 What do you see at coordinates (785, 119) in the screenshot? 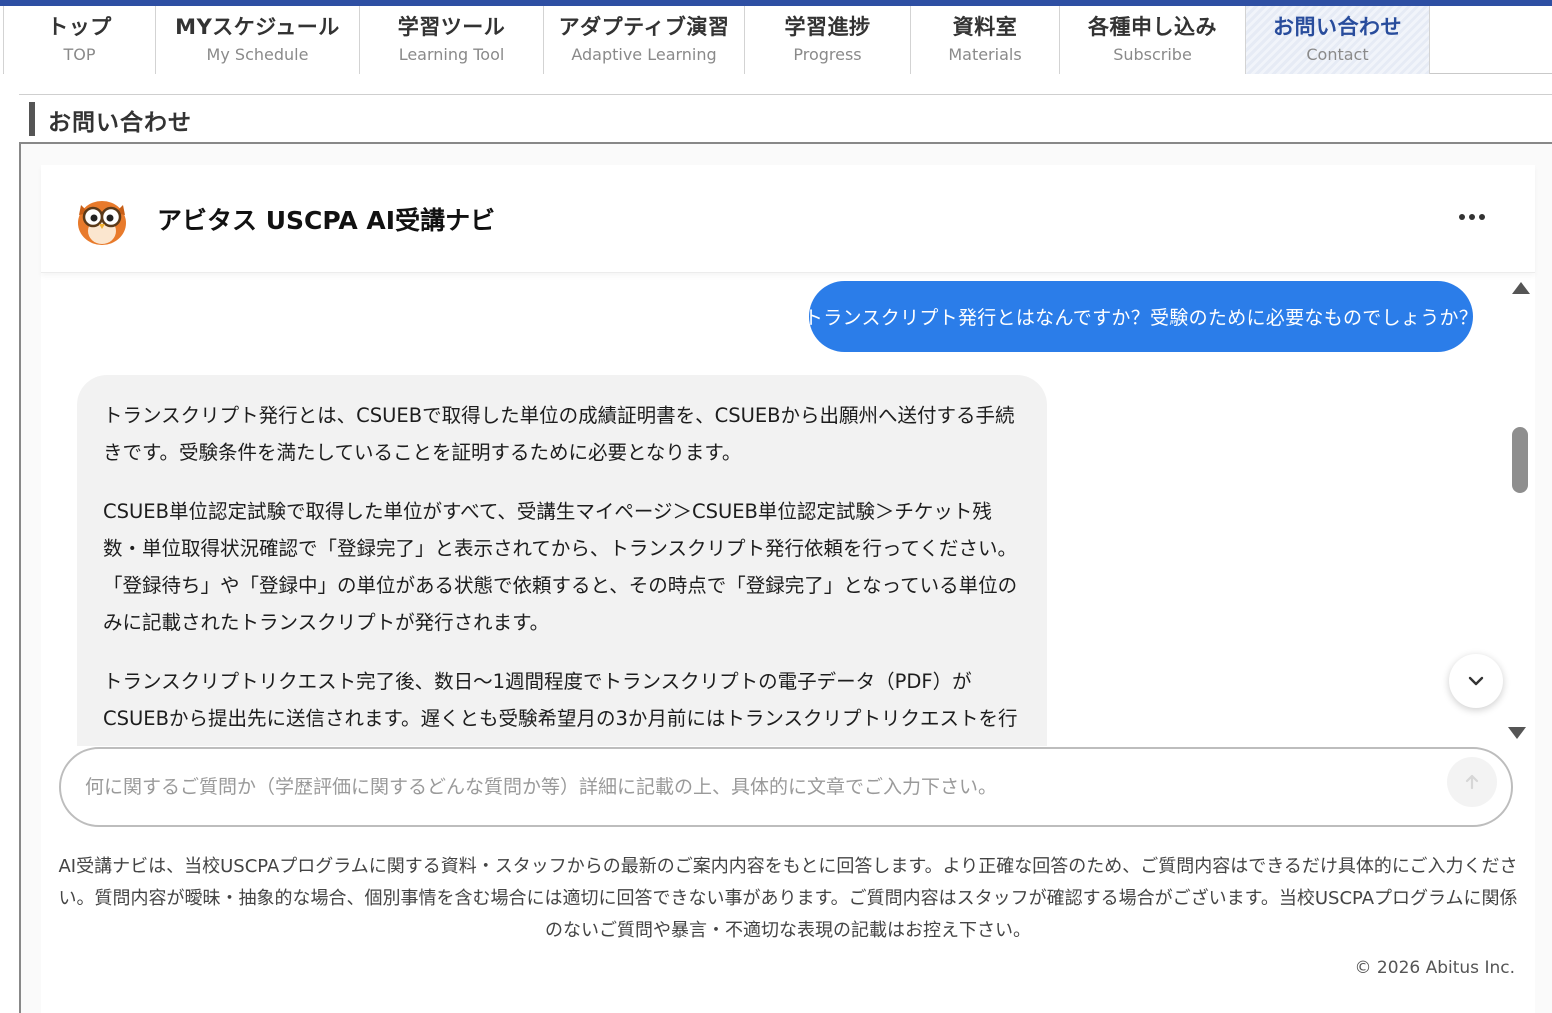
I see `section-header: お問い合わせ` at bounding box center [785, 119].